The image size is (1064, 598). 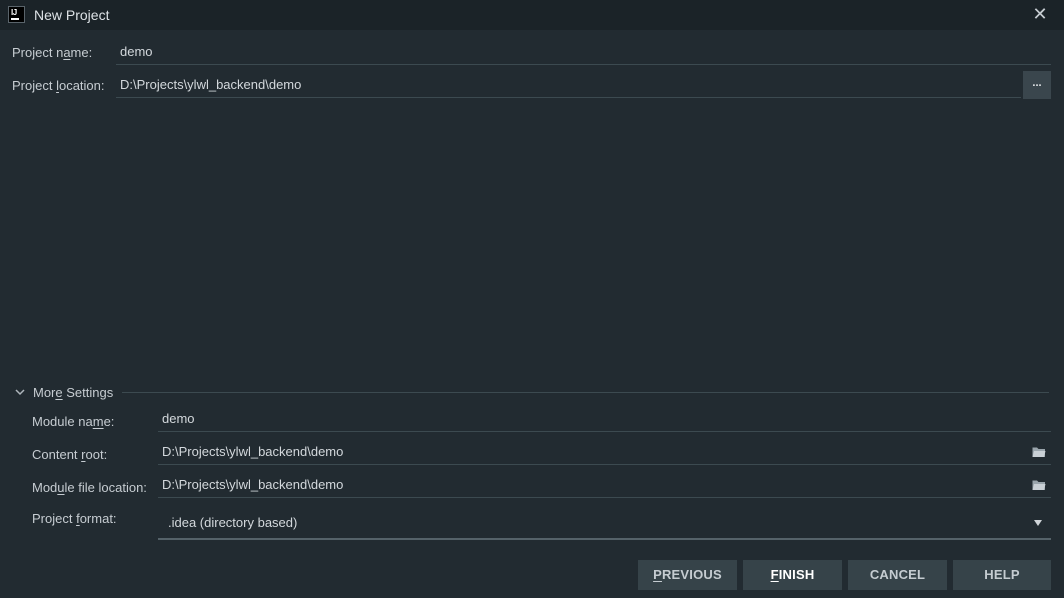 I want to click on label-part: ocation:, so click(x=81, y=85).